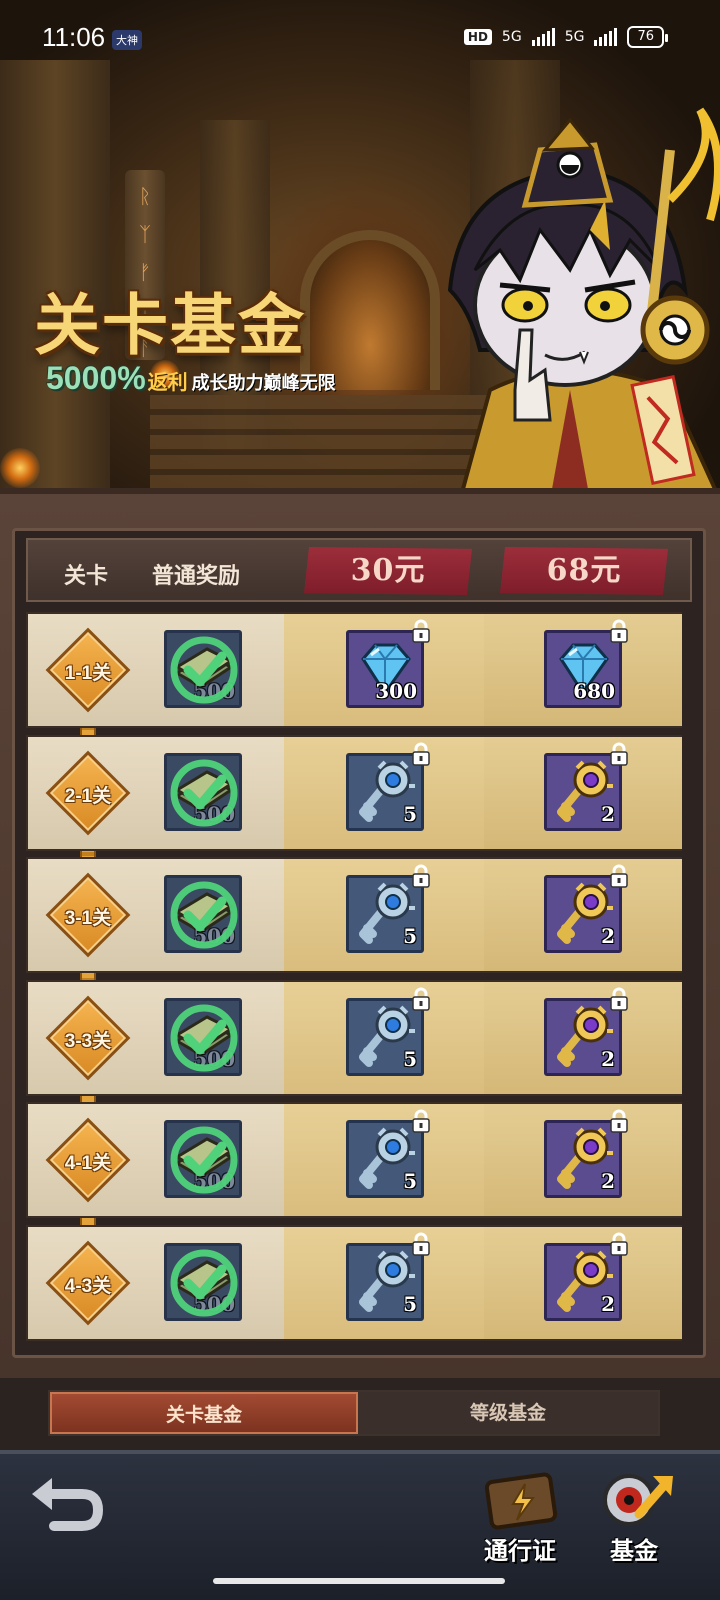  I want to click on stage-label: 4-3关, so click(88, 1286).